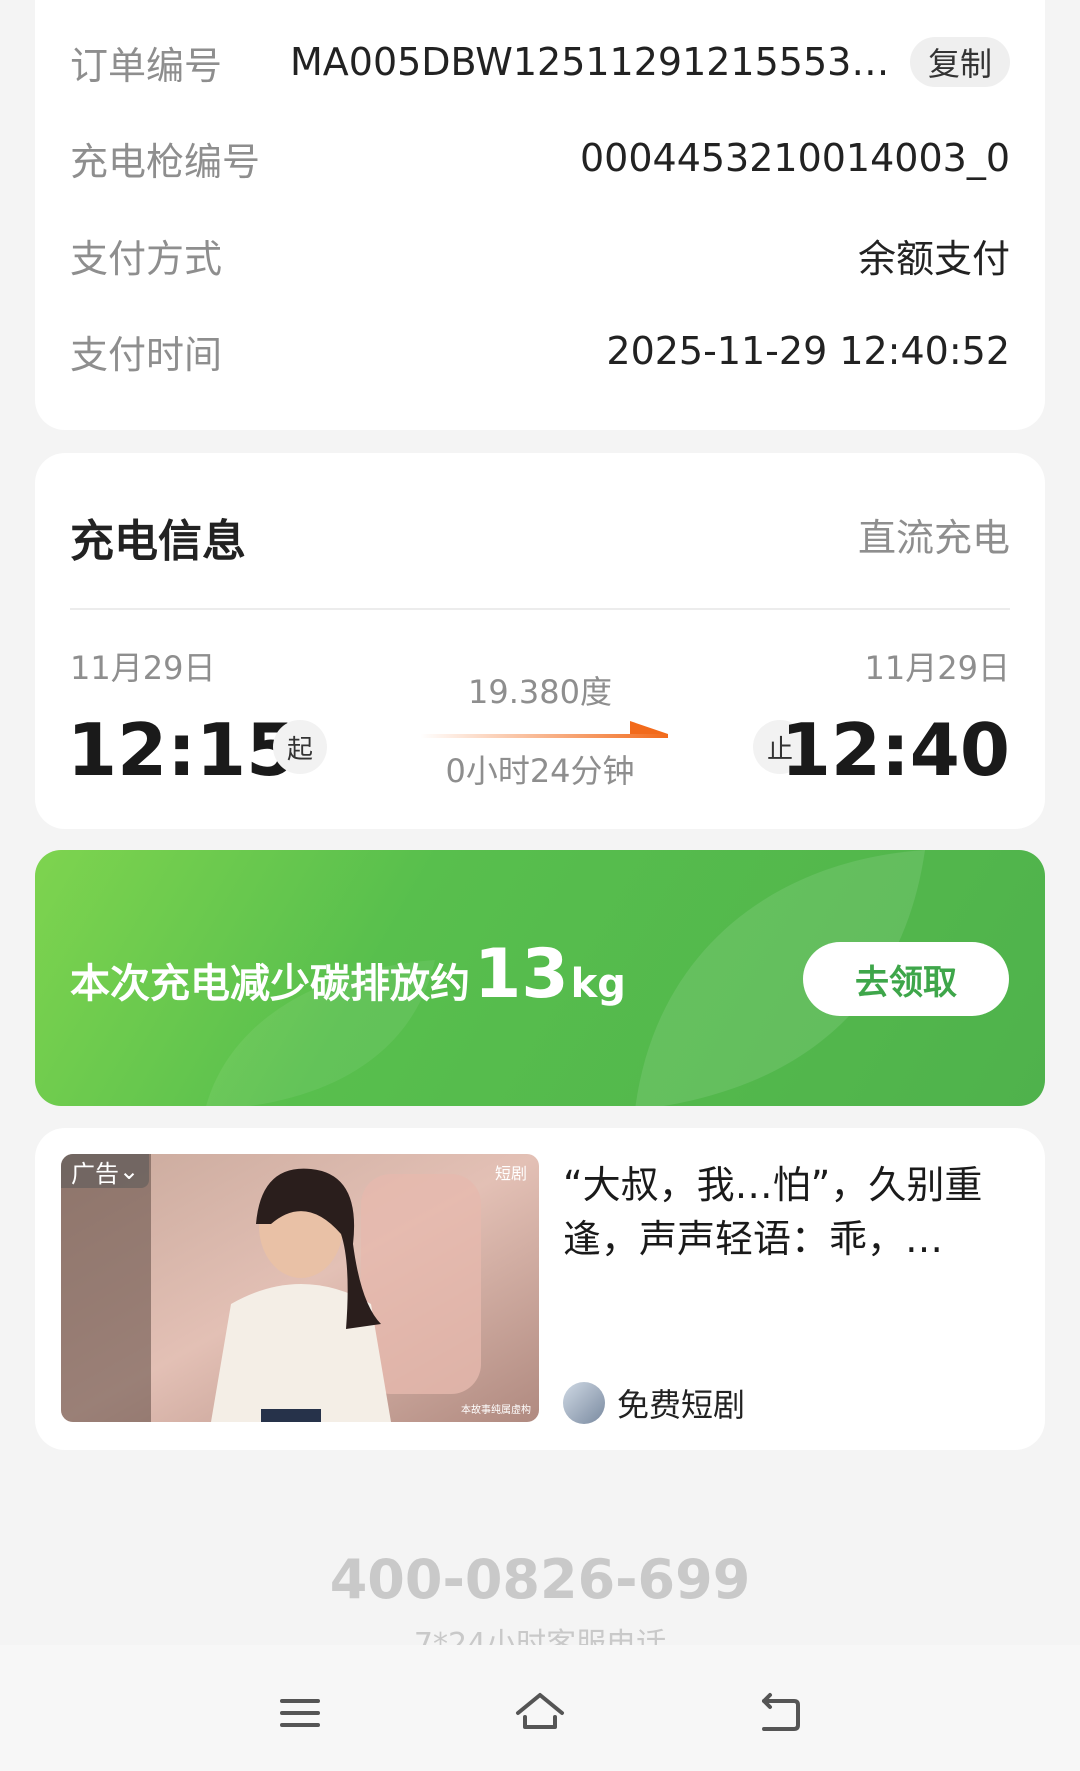 Image resolution: width=1080 pixels, height=1771 pixels. Describe the element at coordinates (146, 65) in the screenshot. I see `order-number-label: 订单编号` at that location.